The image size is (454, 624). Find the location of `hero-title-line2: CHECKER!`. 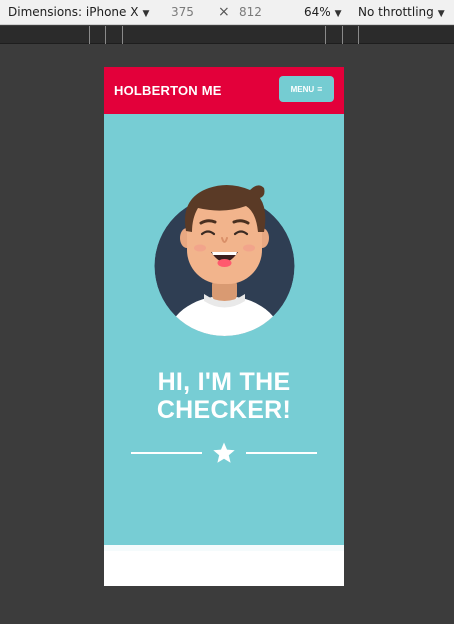

hero-title-line2: CHECKER! is located at coordinates (224, 410).